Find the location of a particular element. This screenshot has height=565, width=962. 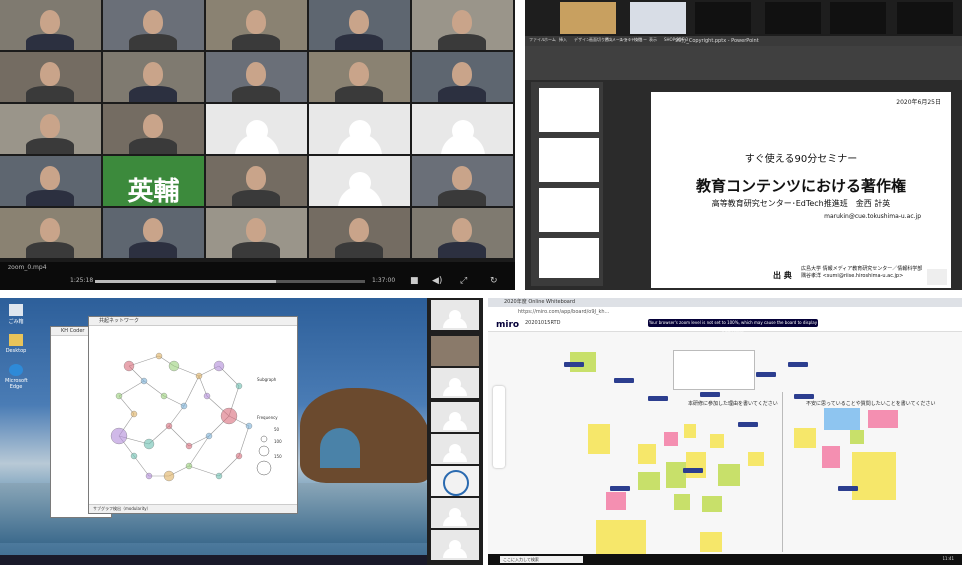

browser-tab: 2020年度 Online Whiteboard is located at coordinates (725, 302).